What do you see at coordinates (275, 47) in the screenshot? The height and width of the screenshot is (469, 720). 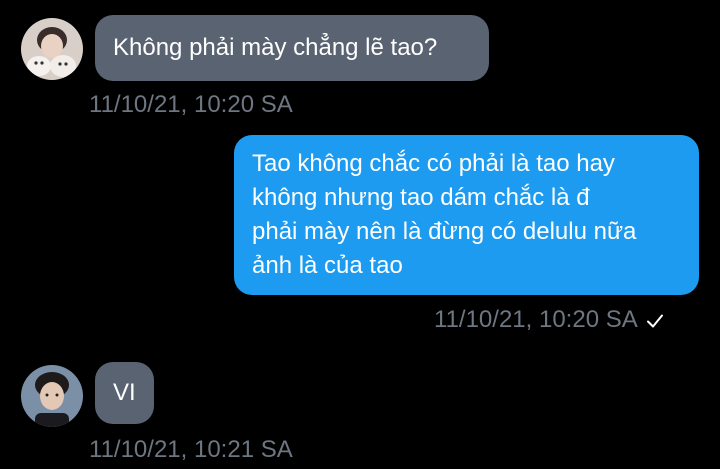 I see `message-text: Không phải mày chẳng lẽ tao?` at bounding box center [275, 47].